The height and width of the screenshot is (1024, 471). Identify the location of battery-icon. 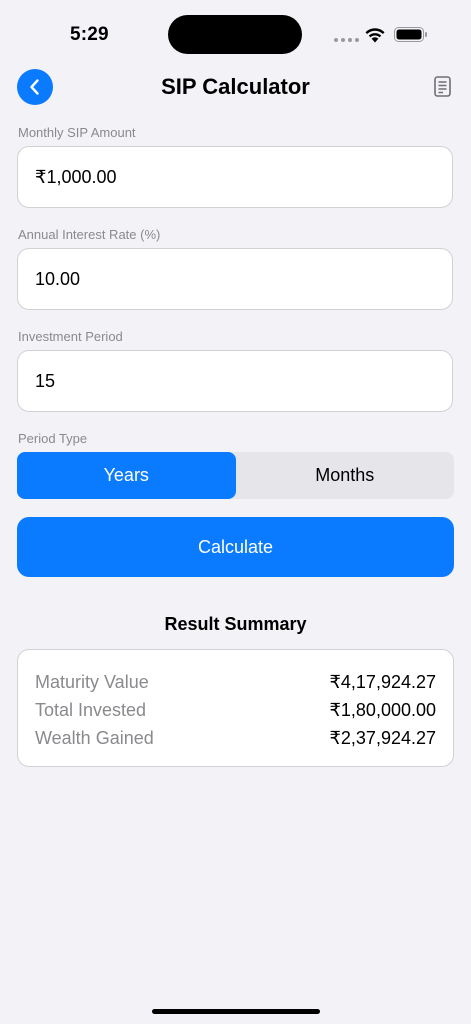
(410, 34).